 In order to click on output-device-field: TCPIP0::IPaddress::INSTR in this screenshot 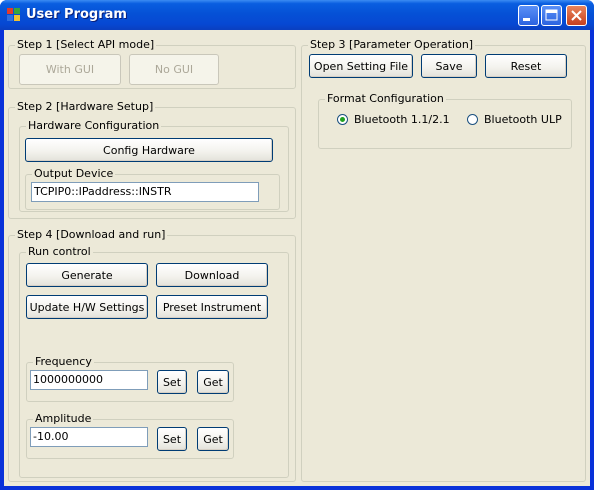, I will do `click(145, 192)`.